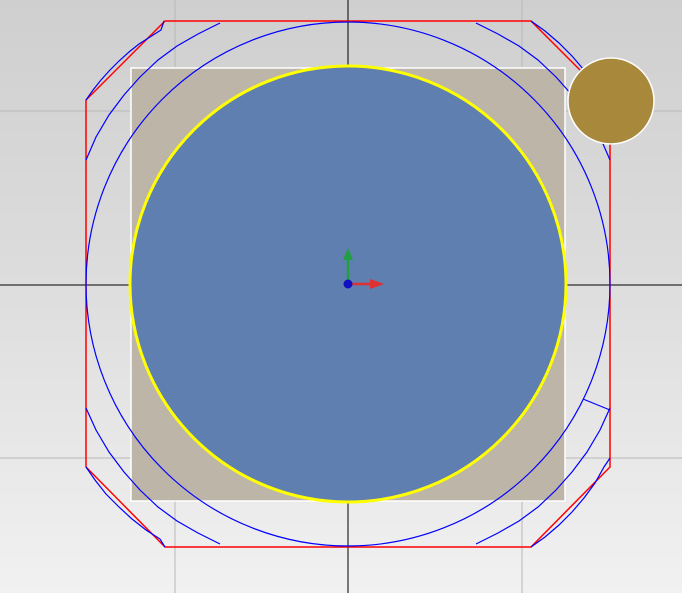 The image size is (682, 593). I want to click on triad-origin-point, so click(348, 284).